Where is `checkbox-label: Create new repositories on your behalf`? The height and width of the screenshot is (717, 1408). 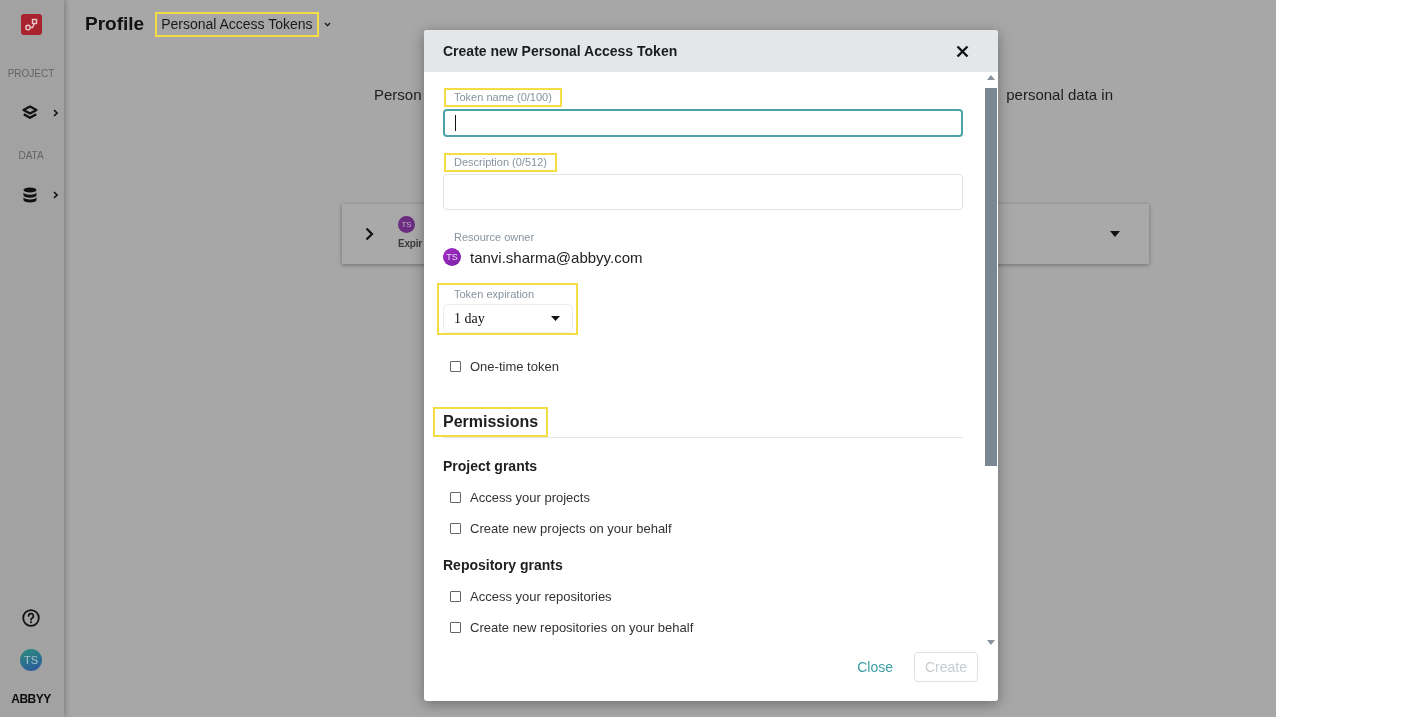
checkbox-label: Create new repositories on your behalf is located at coordinates (582, 627).